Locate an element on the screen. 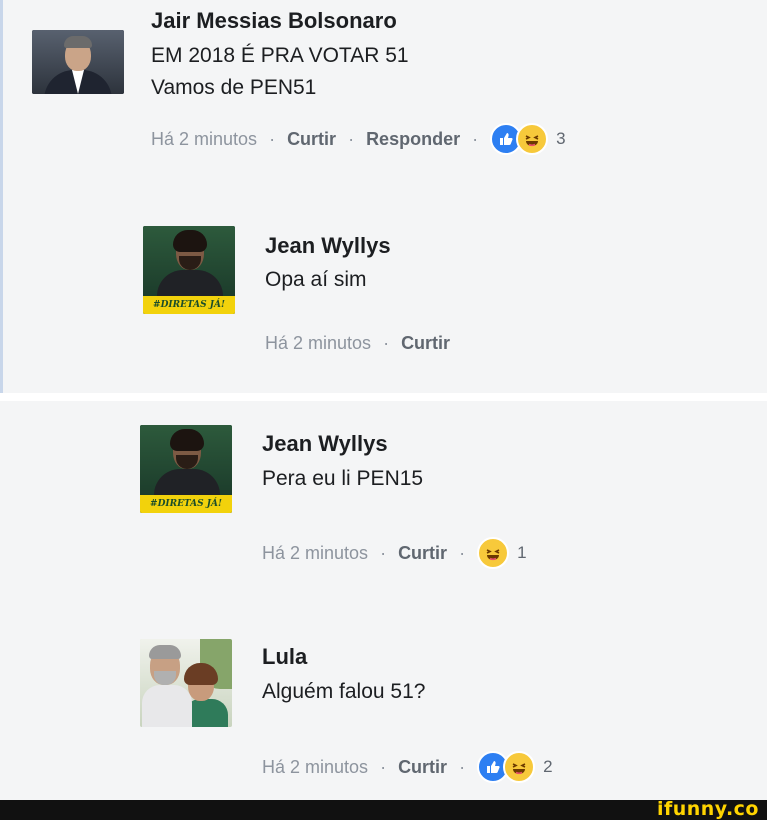  comment-author: Jair Messias Bolsonaro is located at coordinates (274, 21).